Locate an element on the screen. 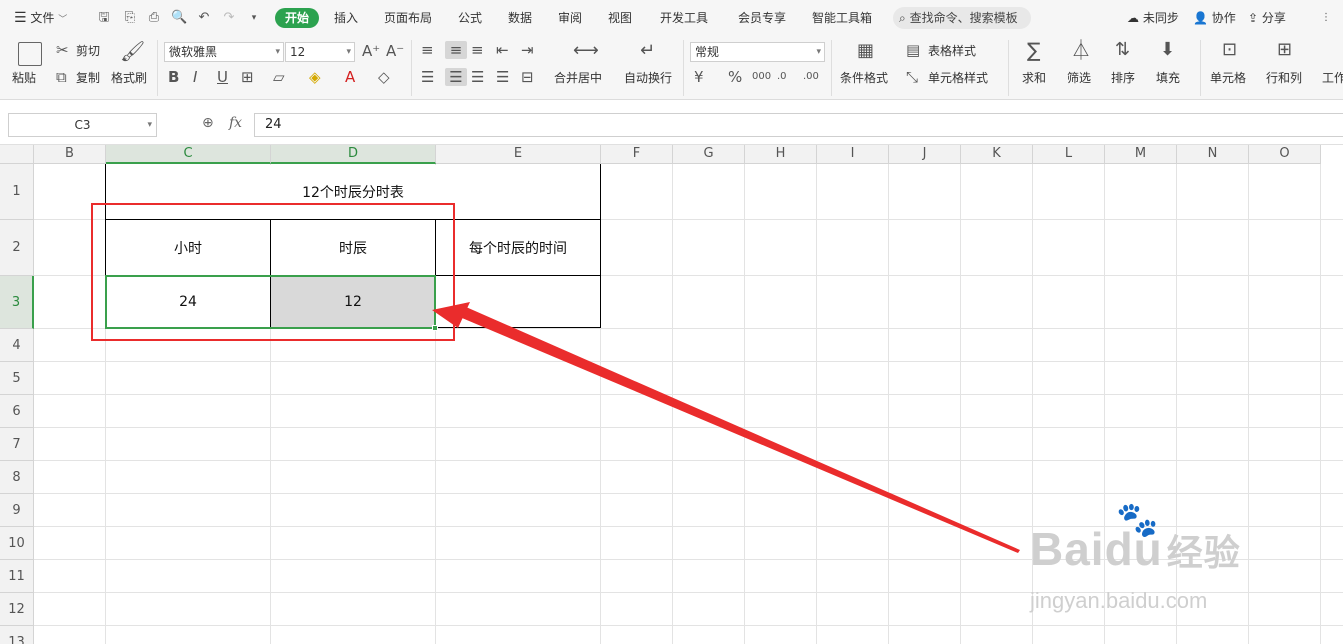 The height and width of the screenshot is (644, 1343). watermark-url: jingyan.baidu.com is located at coordinates (1119, 600).